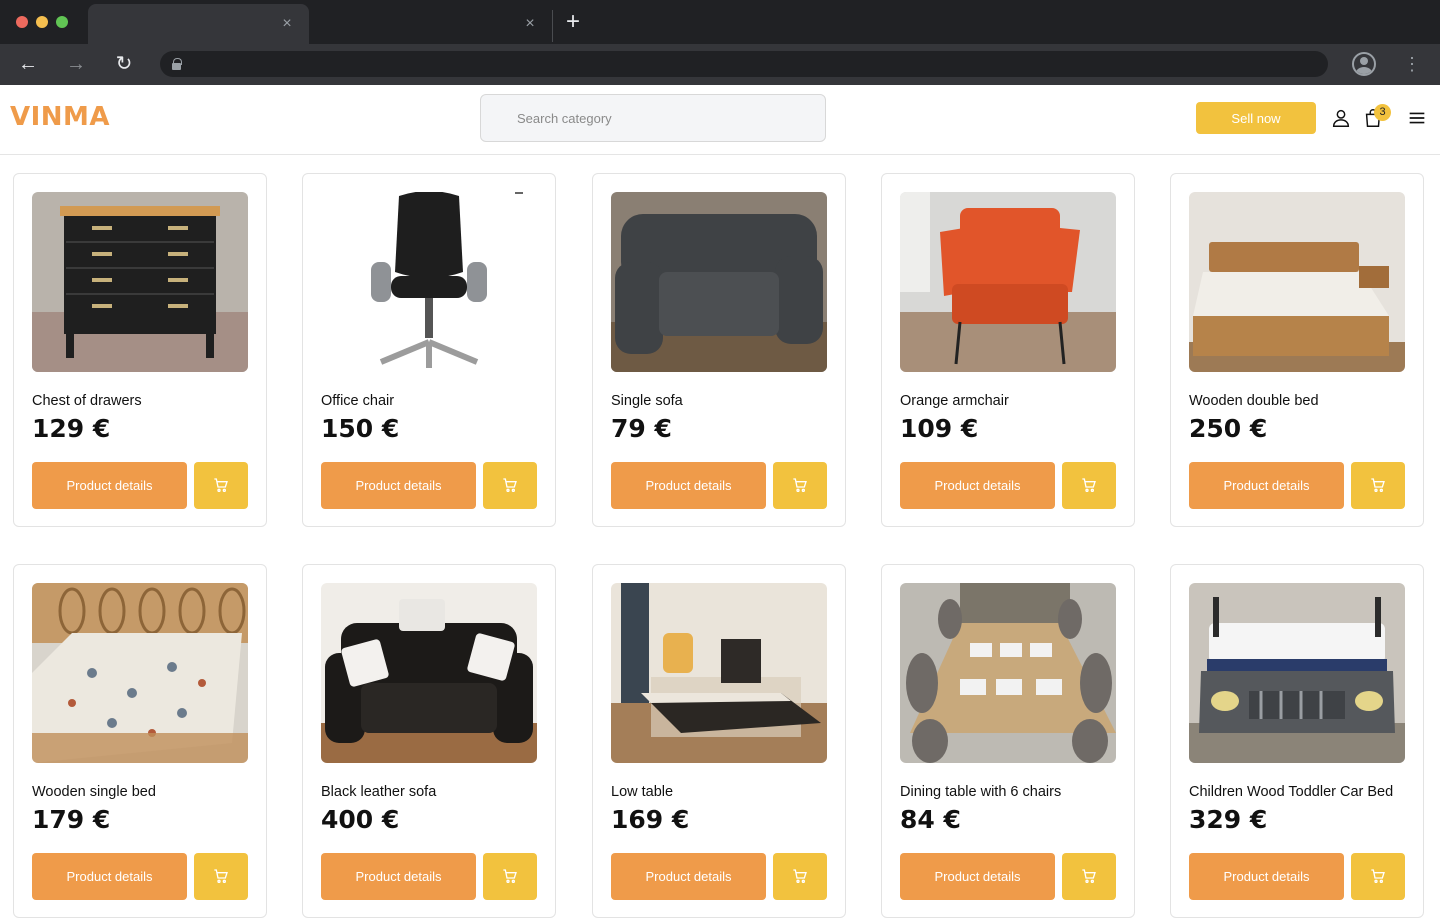 The image size is (1440, 918). I want to click on lock-icon, so click(177, 64).